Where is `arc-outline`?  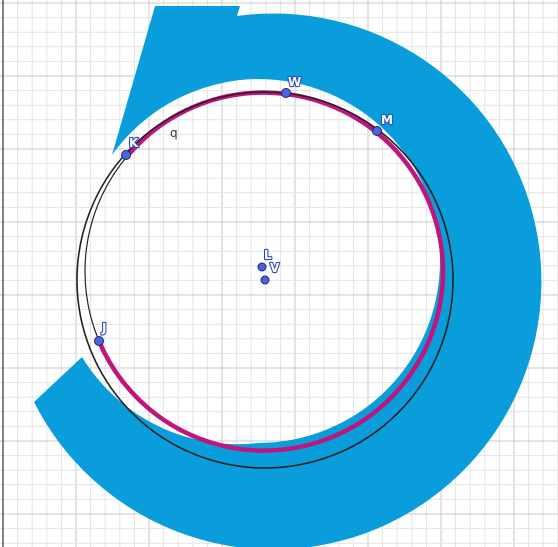
arc-outline is located at coordinates (107, 247).